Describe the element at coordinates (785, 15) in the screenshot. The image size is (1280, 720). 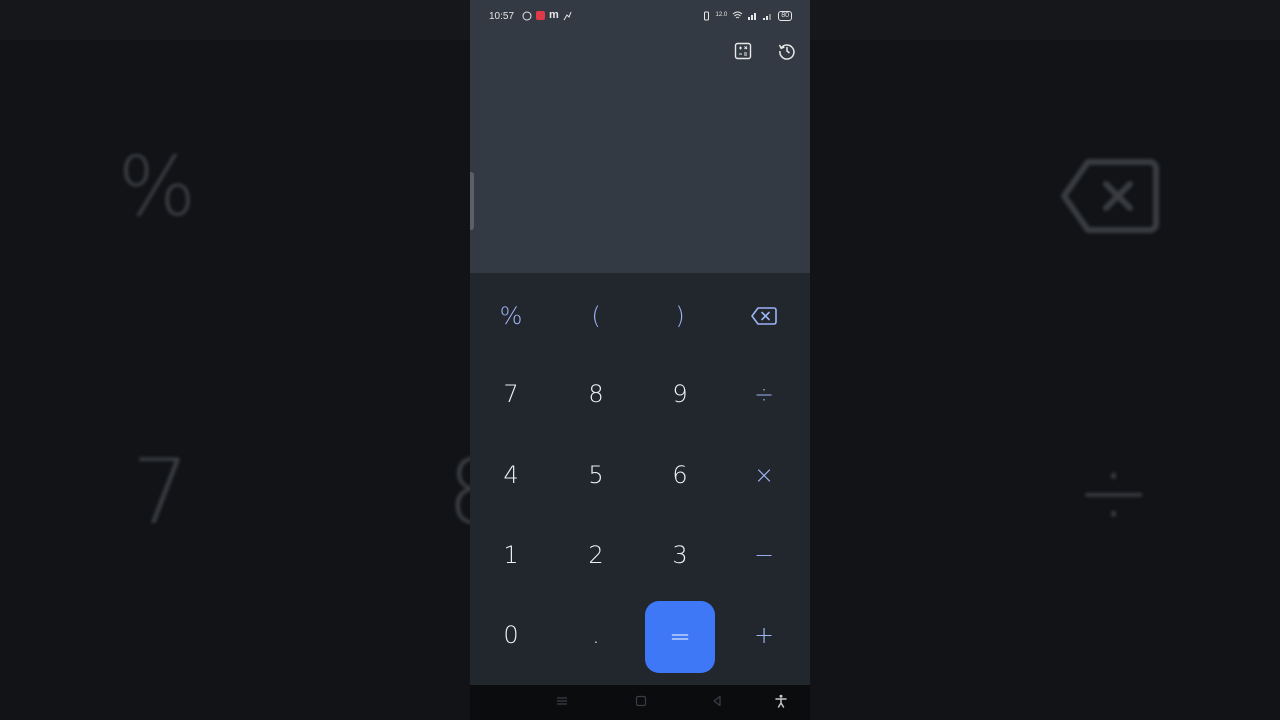
I see `battery-indicator: 80` at that location.